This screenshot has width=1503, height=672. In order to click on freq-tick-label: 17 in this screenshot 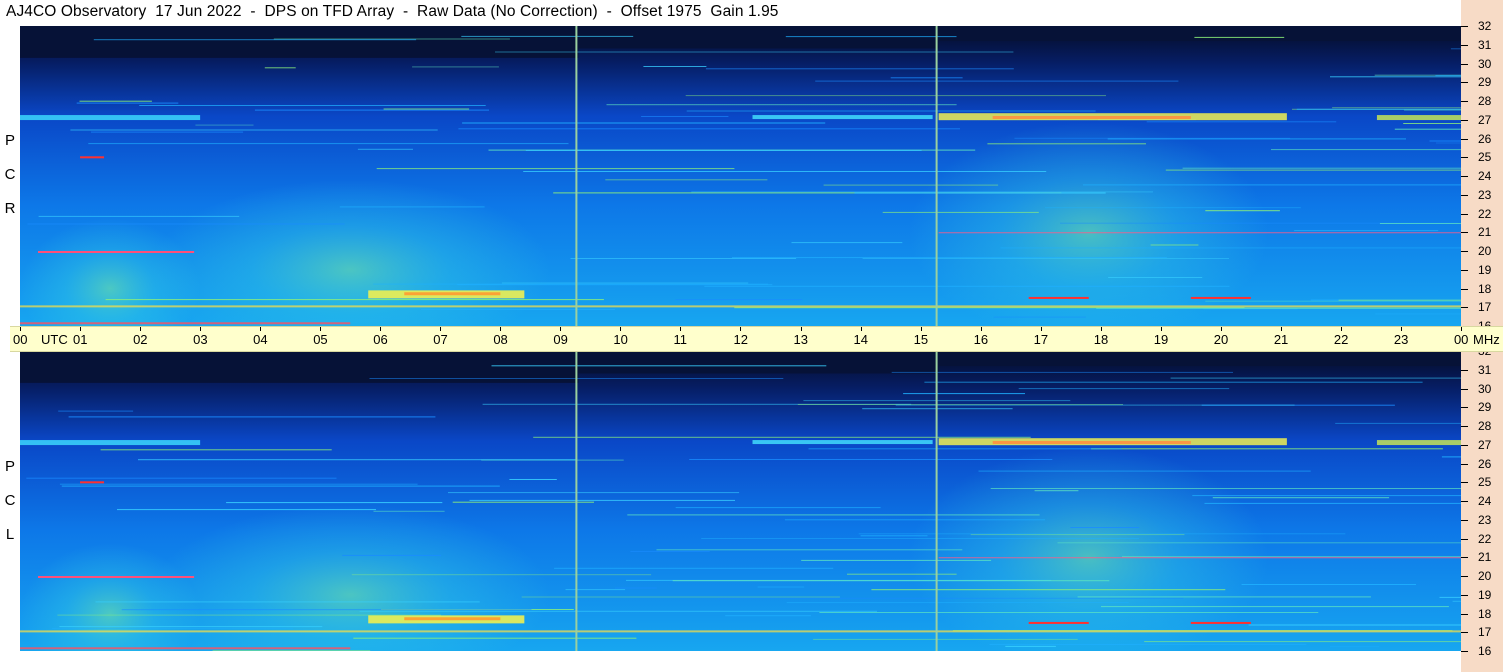, I will do `click(1485, 307)`.